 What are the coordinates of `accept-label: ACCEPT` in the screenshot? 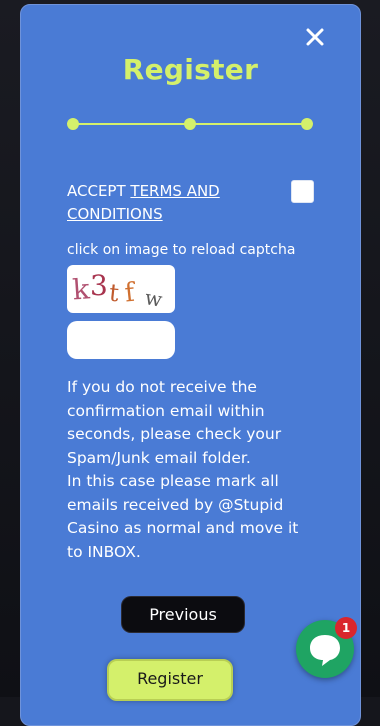 It's located at (99, 191).